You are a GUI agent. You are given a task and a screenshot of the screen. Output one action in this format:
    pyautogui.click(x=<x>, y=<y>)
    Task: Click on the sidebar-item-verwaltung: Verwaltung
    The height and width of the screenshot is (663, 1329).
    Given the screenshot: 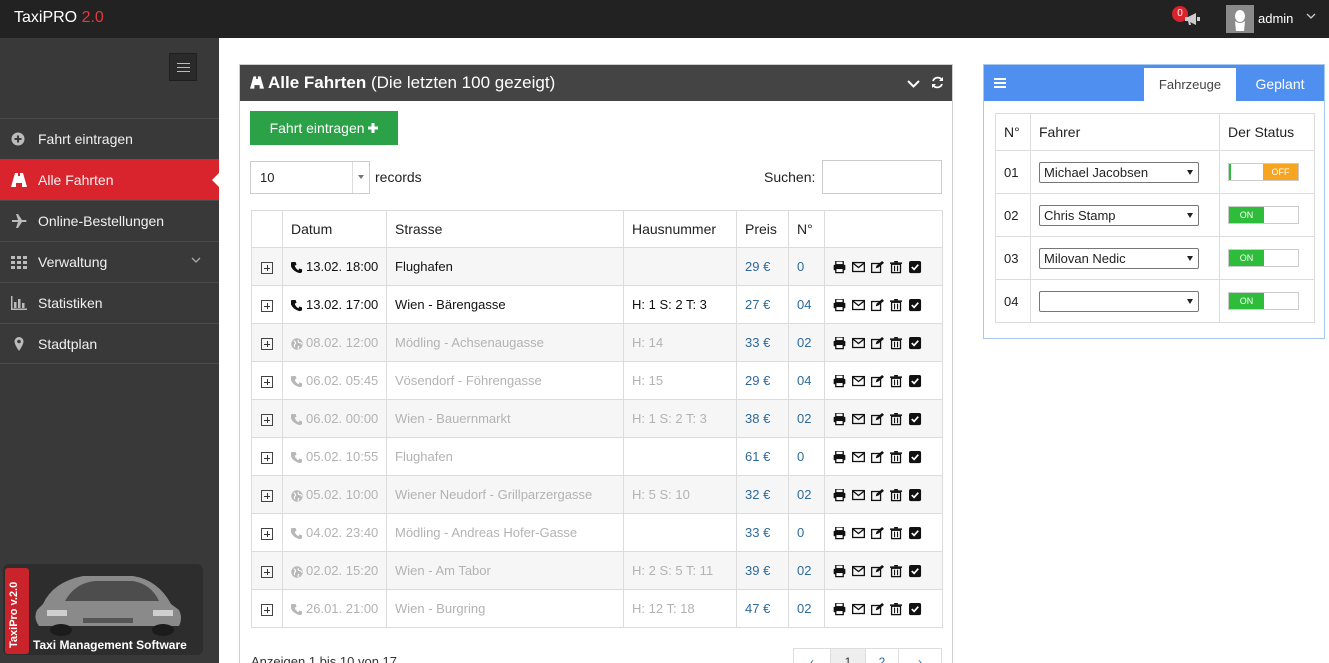 What is the action you would take?
    pyautogui.click(x=109, y=261)
    